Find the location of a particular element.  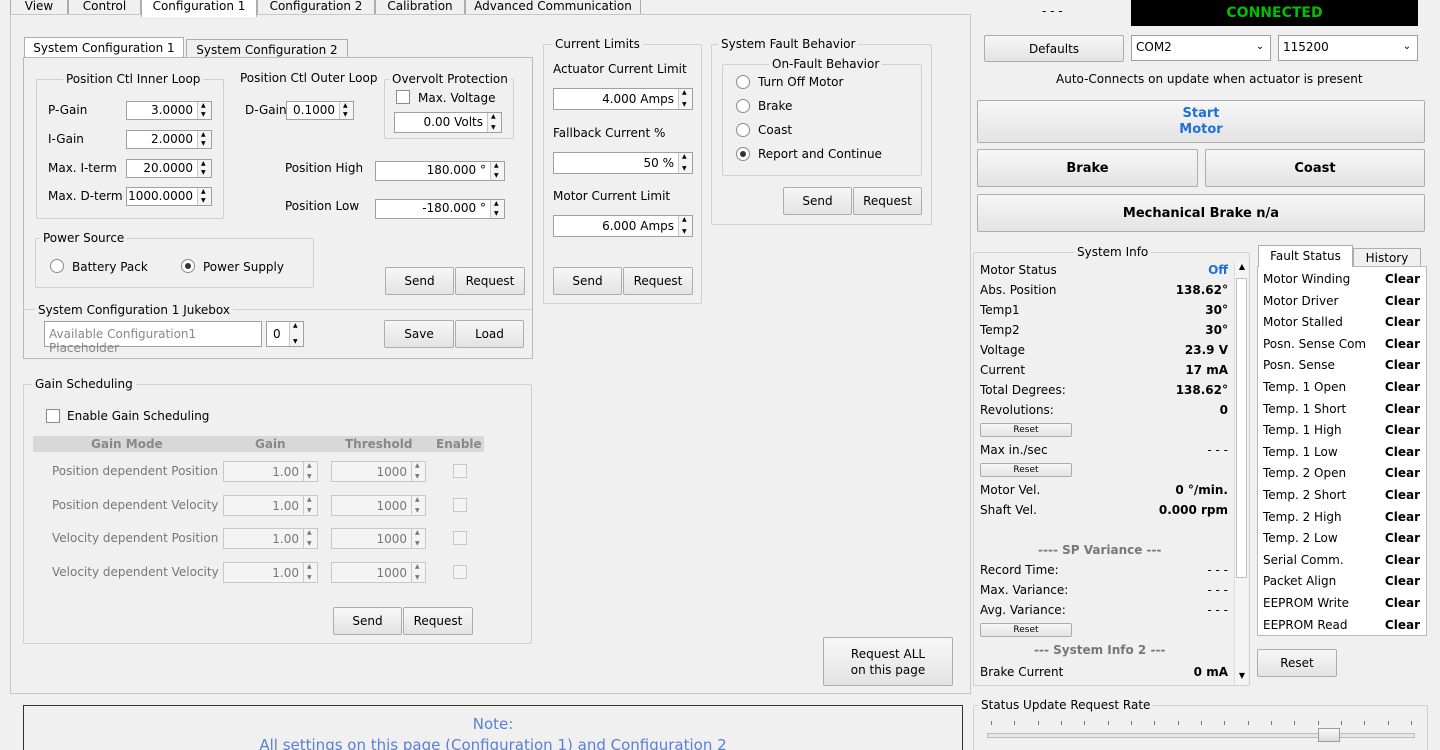

status-rate-slider-track is located at coordinates (1201, 735).